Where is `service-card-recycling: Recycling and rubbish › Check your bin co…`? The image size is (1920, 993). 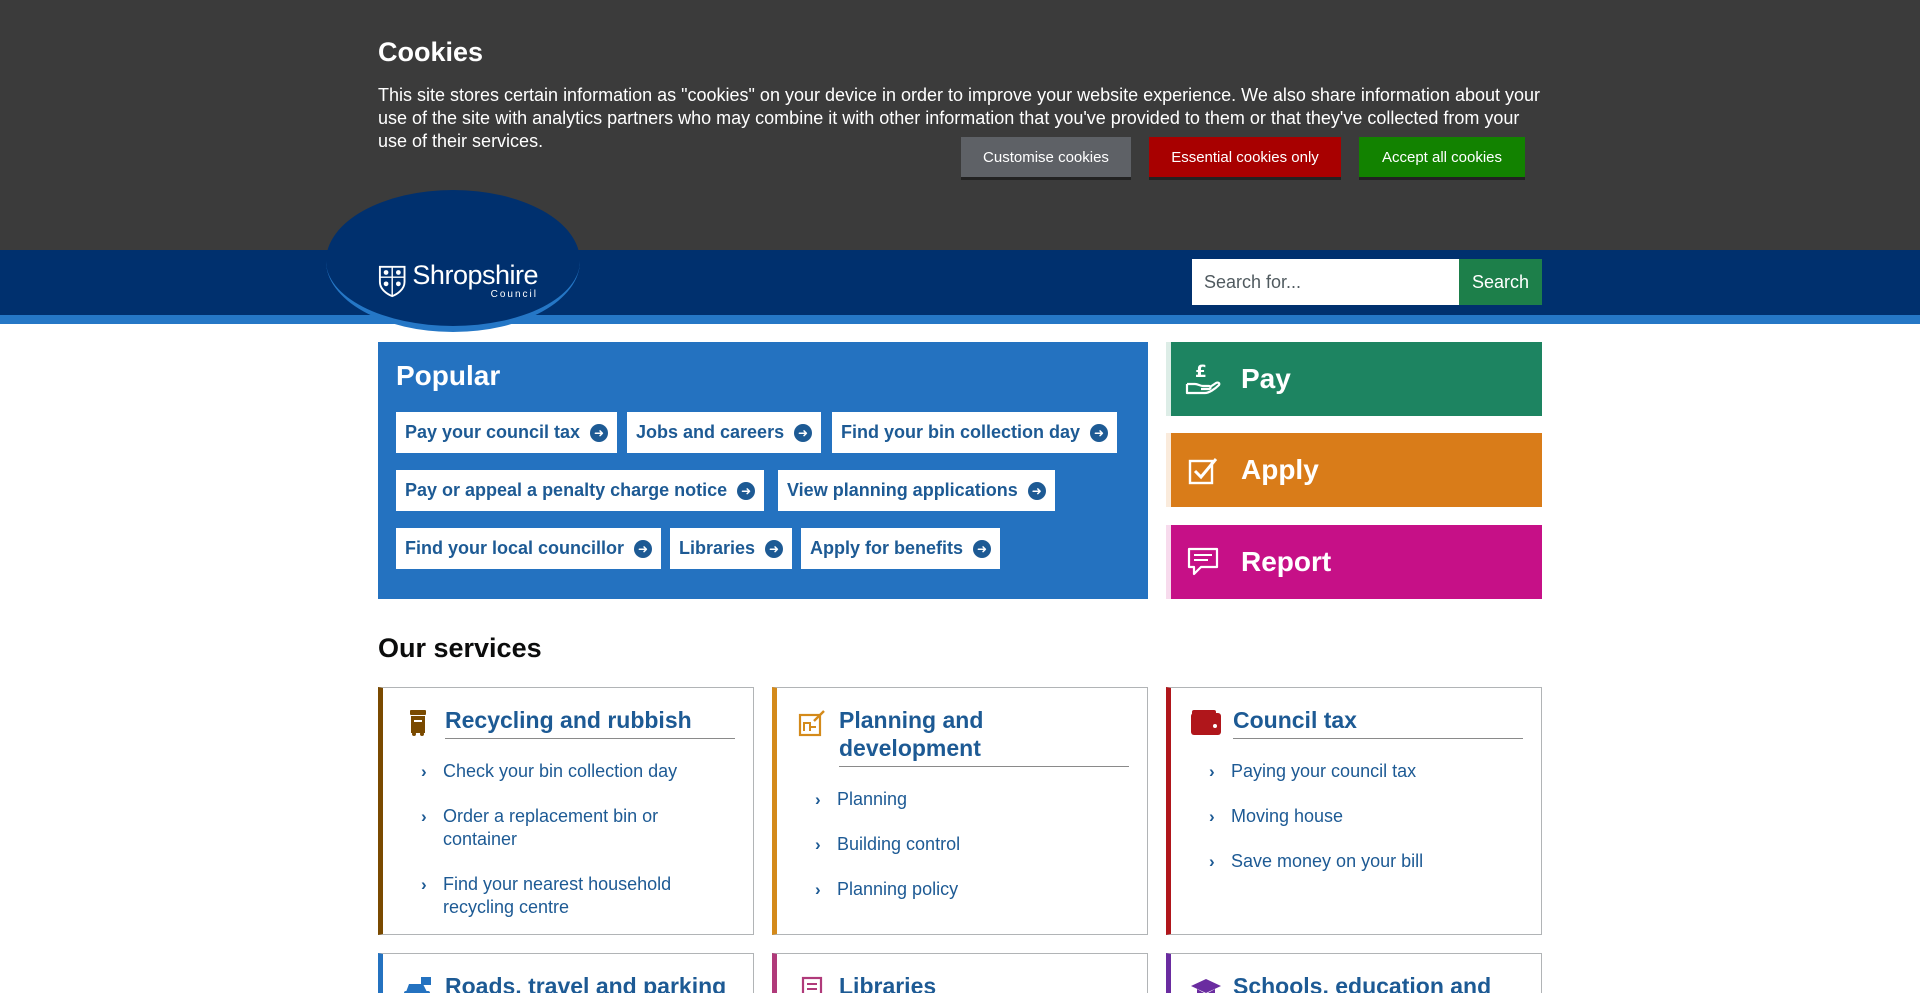
service-card-recycling: Recycling and rubbish › Check your bin co… is located at coordinates (566, 811).